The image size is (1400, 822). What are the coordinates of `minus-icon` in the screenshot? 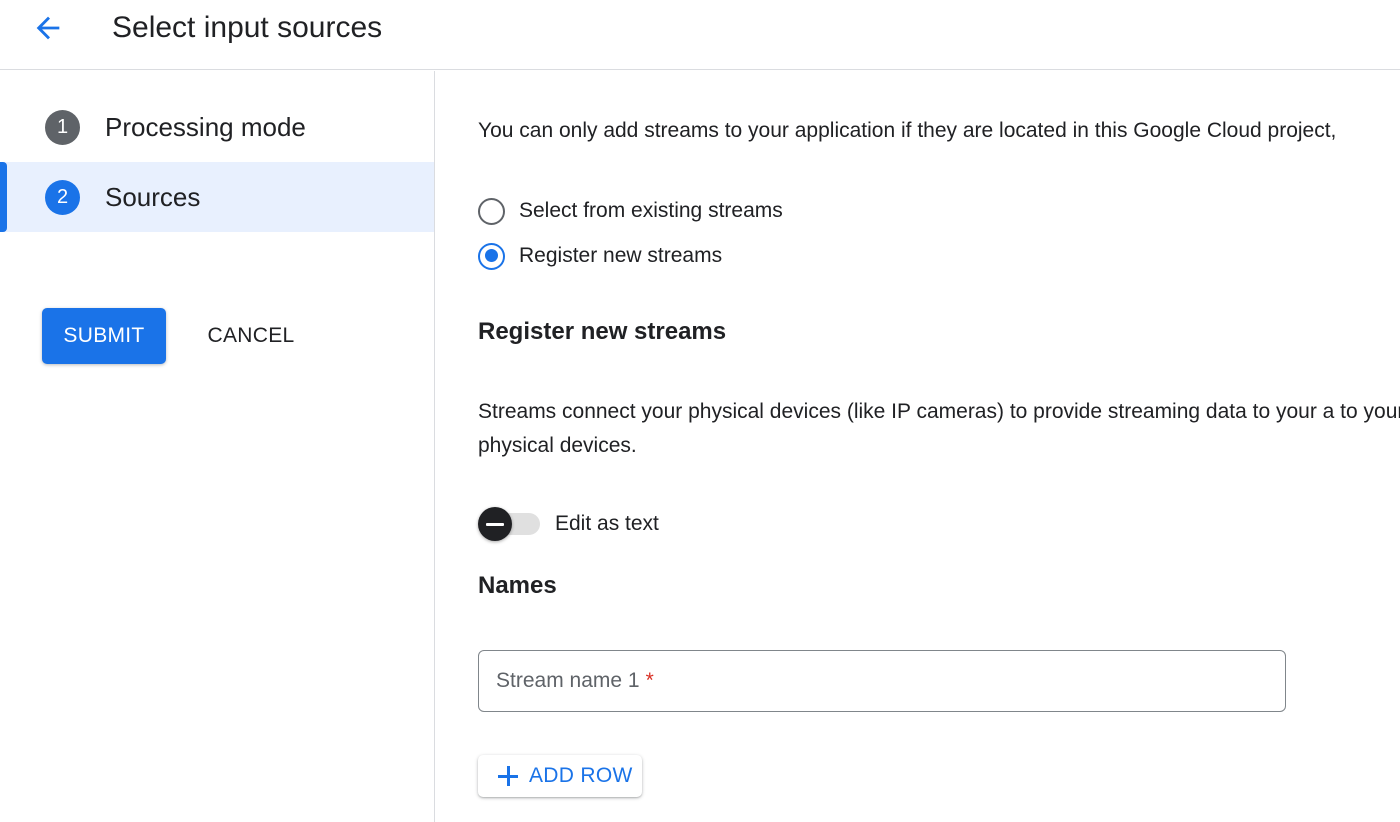 It's located at (495, 524).